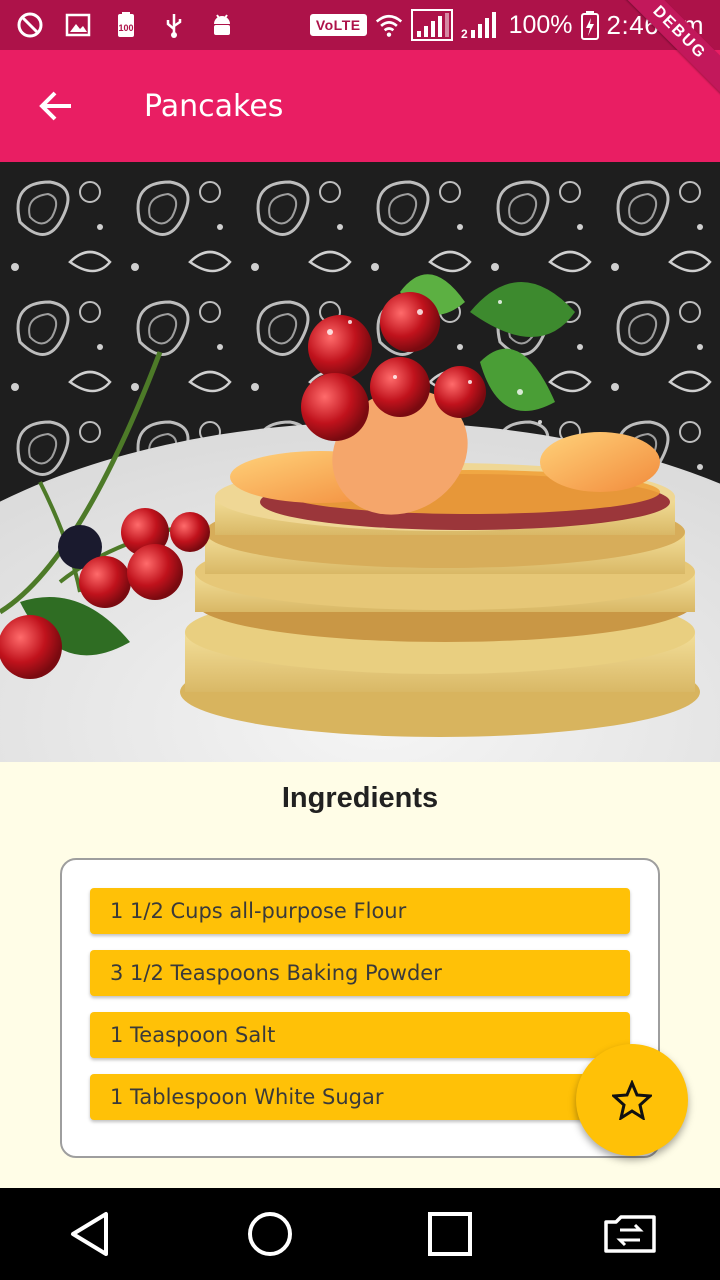 The image size is (720, 1280). What do you see at coordinates (360, 1234) in the screenshot?
I see `system-nav-bar` at bounding box center [360, 1234].